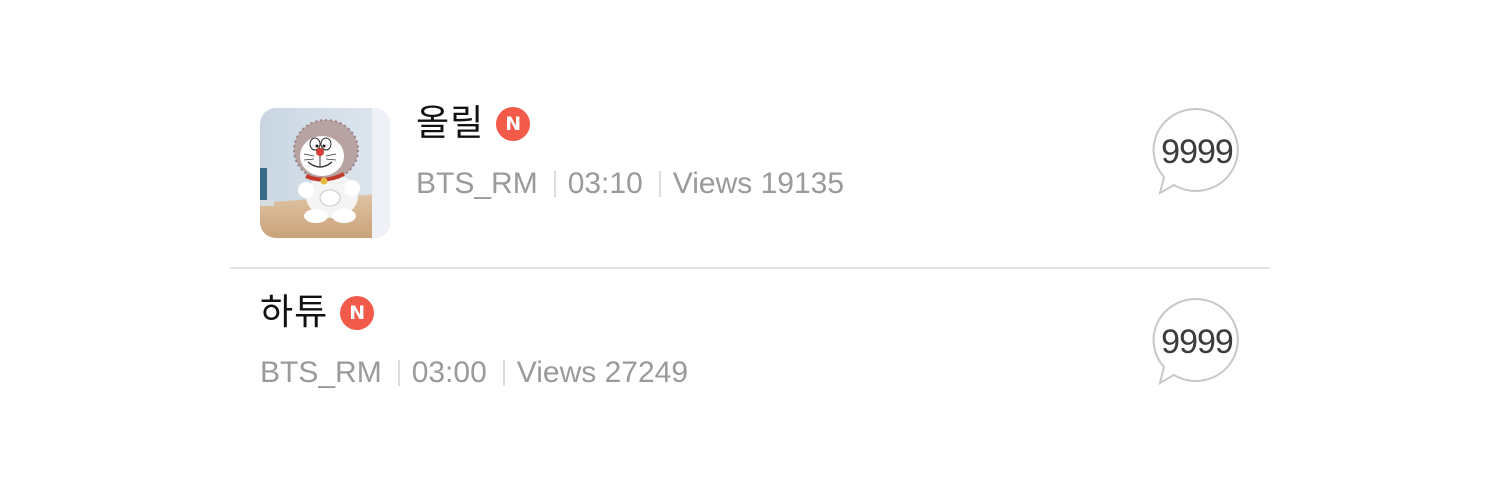  I want to click on view-count: Views 27249, so click(602, 372).